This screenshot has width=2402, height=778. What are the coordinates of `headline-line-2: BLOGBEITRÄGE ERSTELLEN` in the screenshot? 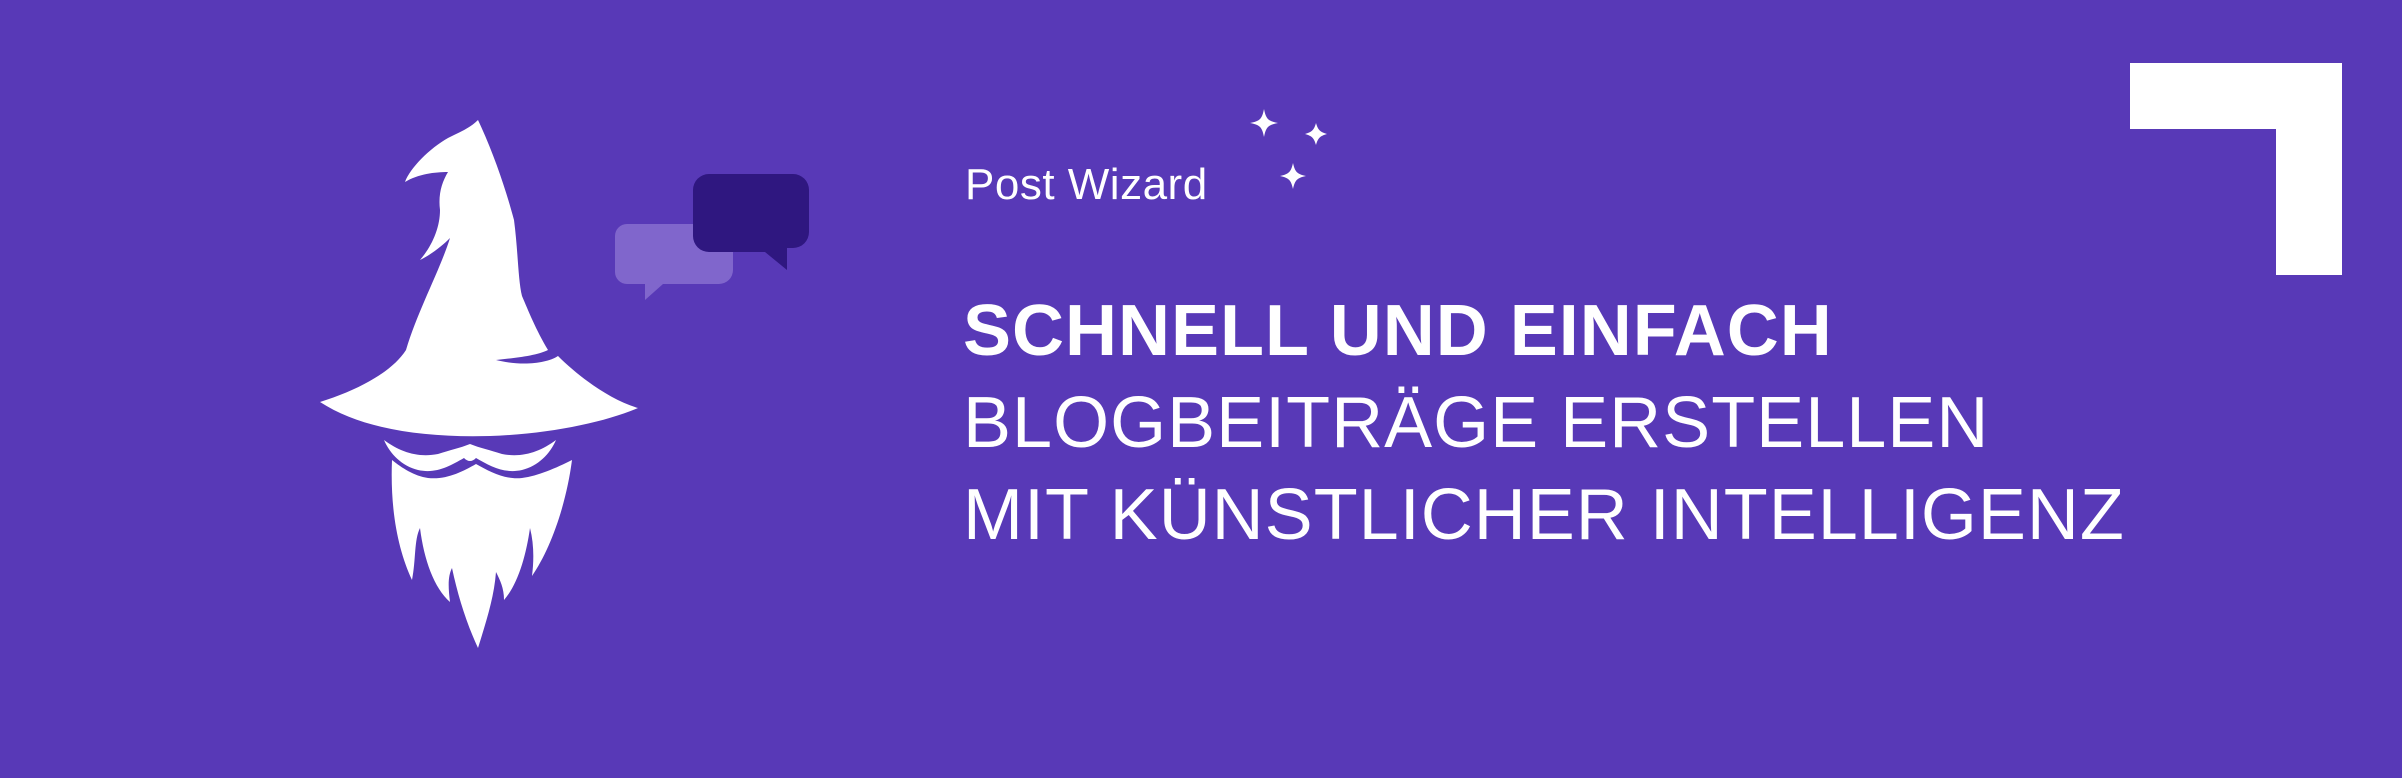 It's located at (1476, 423).